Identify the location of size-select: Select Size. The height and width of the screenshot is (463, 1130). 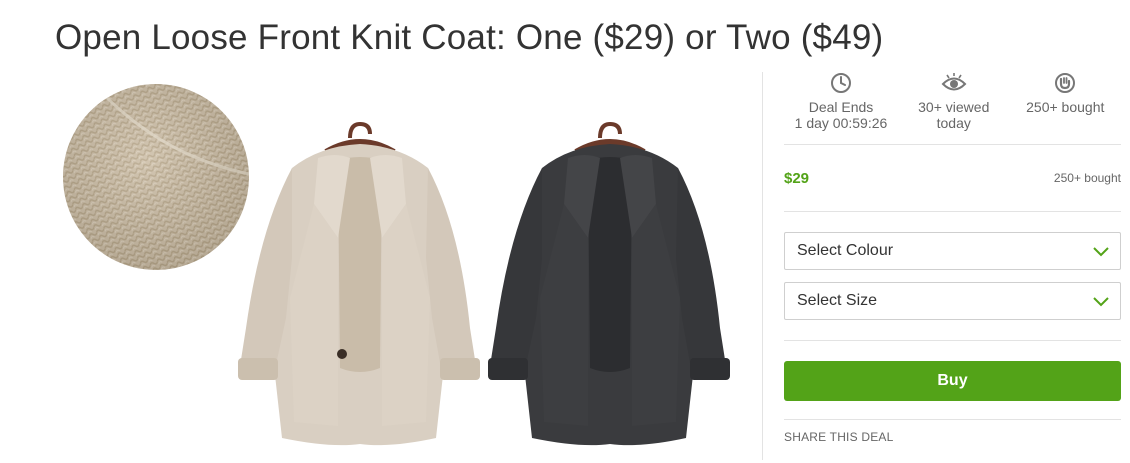
(952, 301).